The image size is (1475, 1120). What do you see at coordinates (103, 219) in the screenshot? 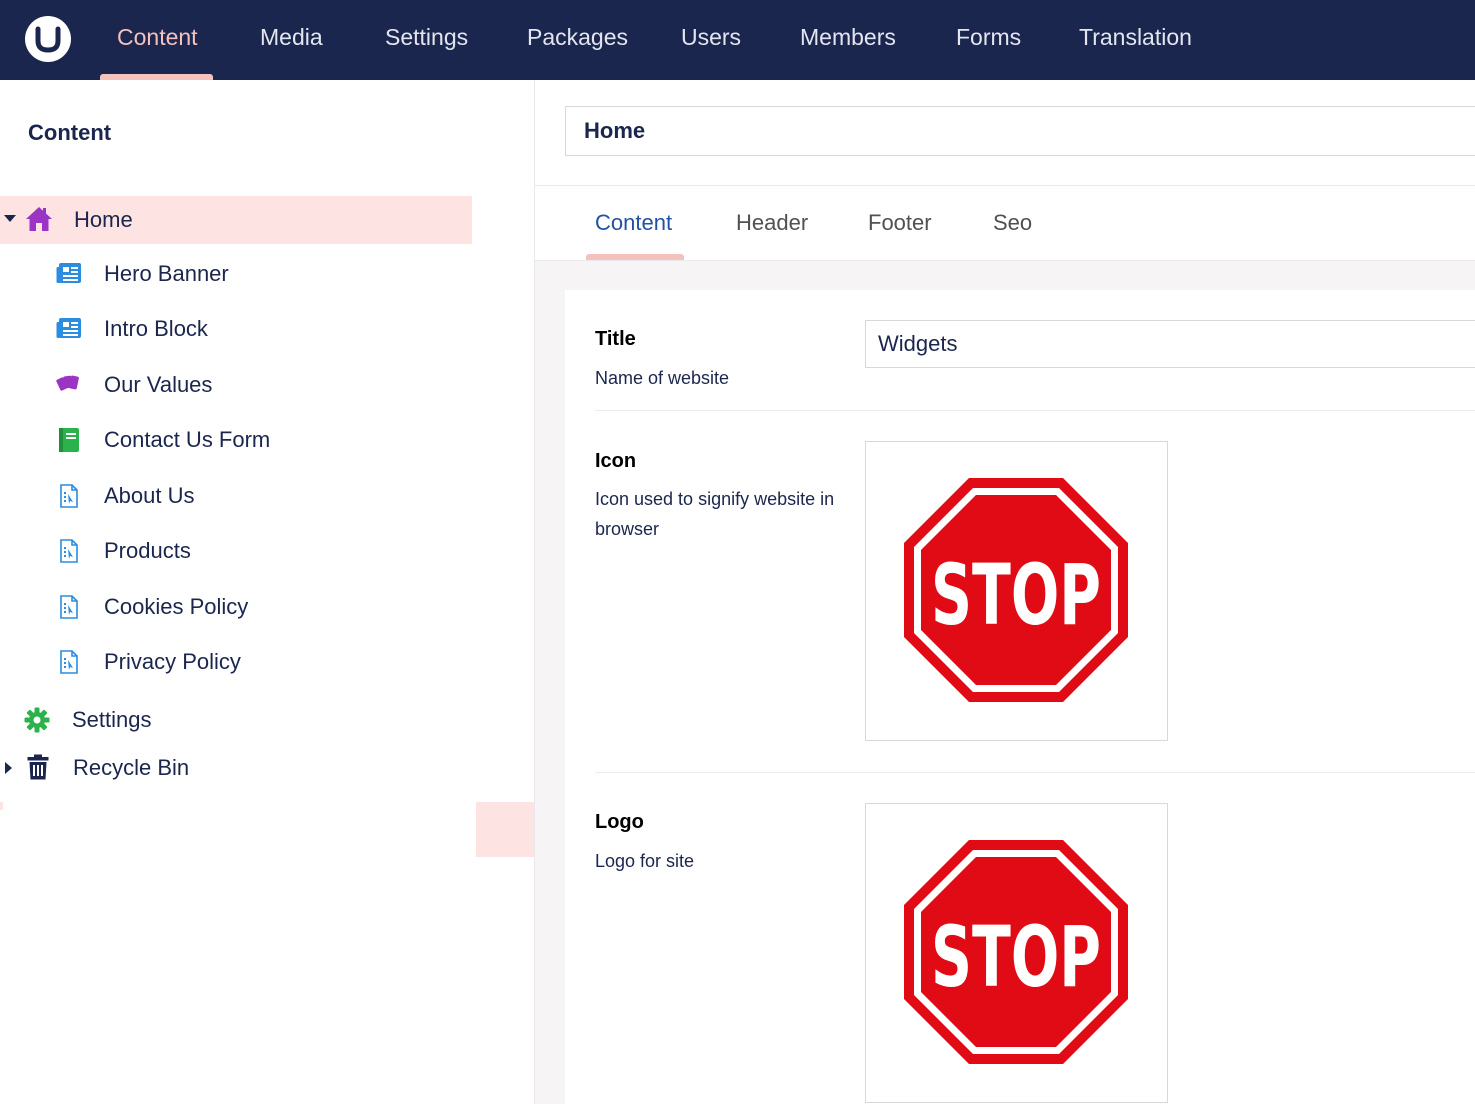
I see `tree-label-home: Home` at bounding box center [103, 219].